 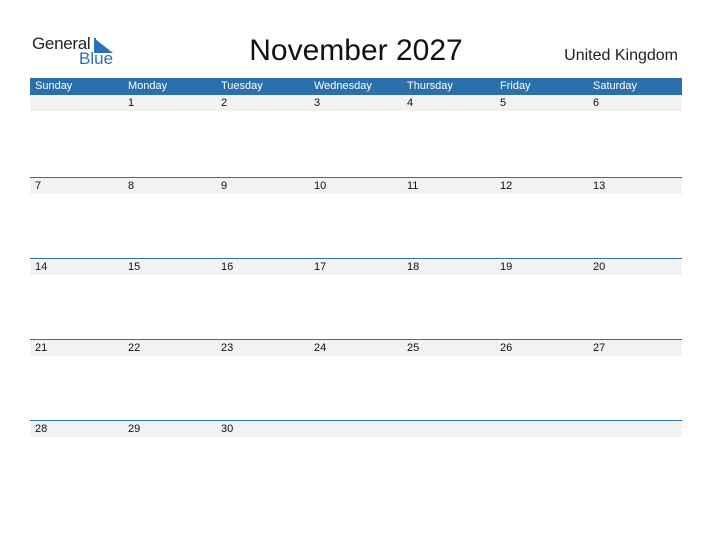 I want to click on day-cell: 1, so click(x=131, y=103).